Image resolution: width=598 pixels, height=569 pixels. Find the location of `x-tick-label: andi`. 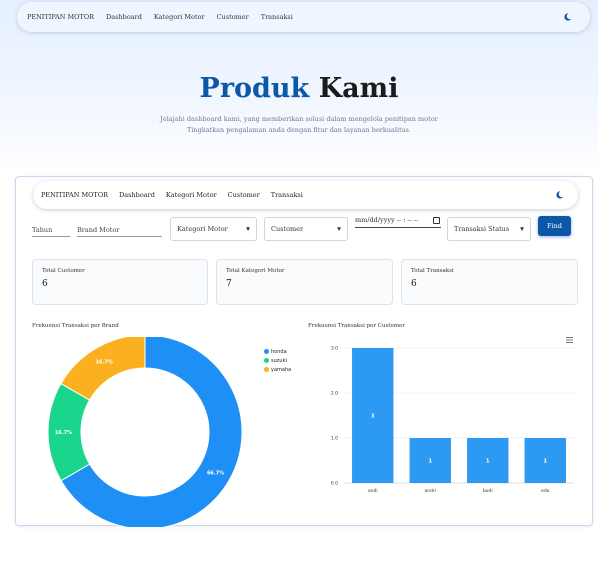

x-tick-label: andi is located at coordinates (373, 491).